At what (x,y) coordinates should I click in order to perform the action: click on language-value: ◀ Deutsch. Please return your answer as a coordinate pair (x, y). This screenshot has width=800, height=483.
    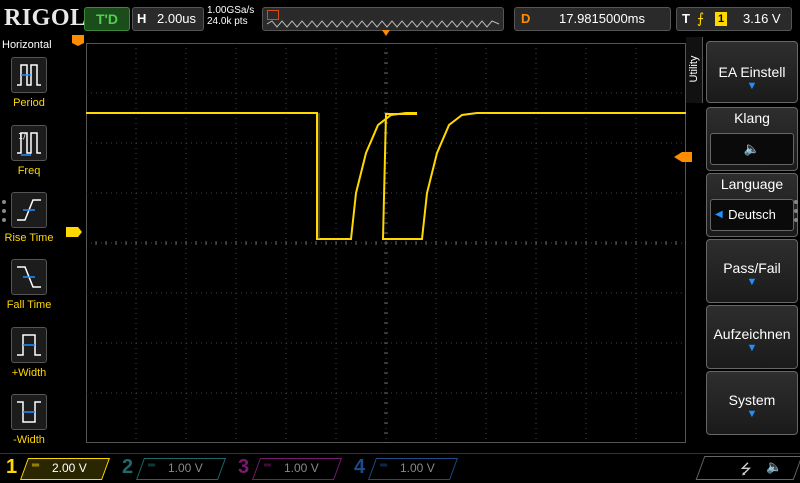
    Looking at the image, I should click on (752, 215).